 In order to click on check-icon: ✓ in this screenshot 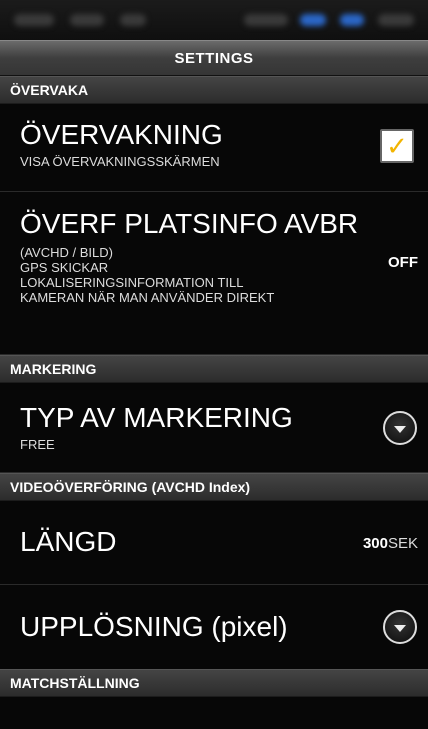, I will do `click(397, 145)`.